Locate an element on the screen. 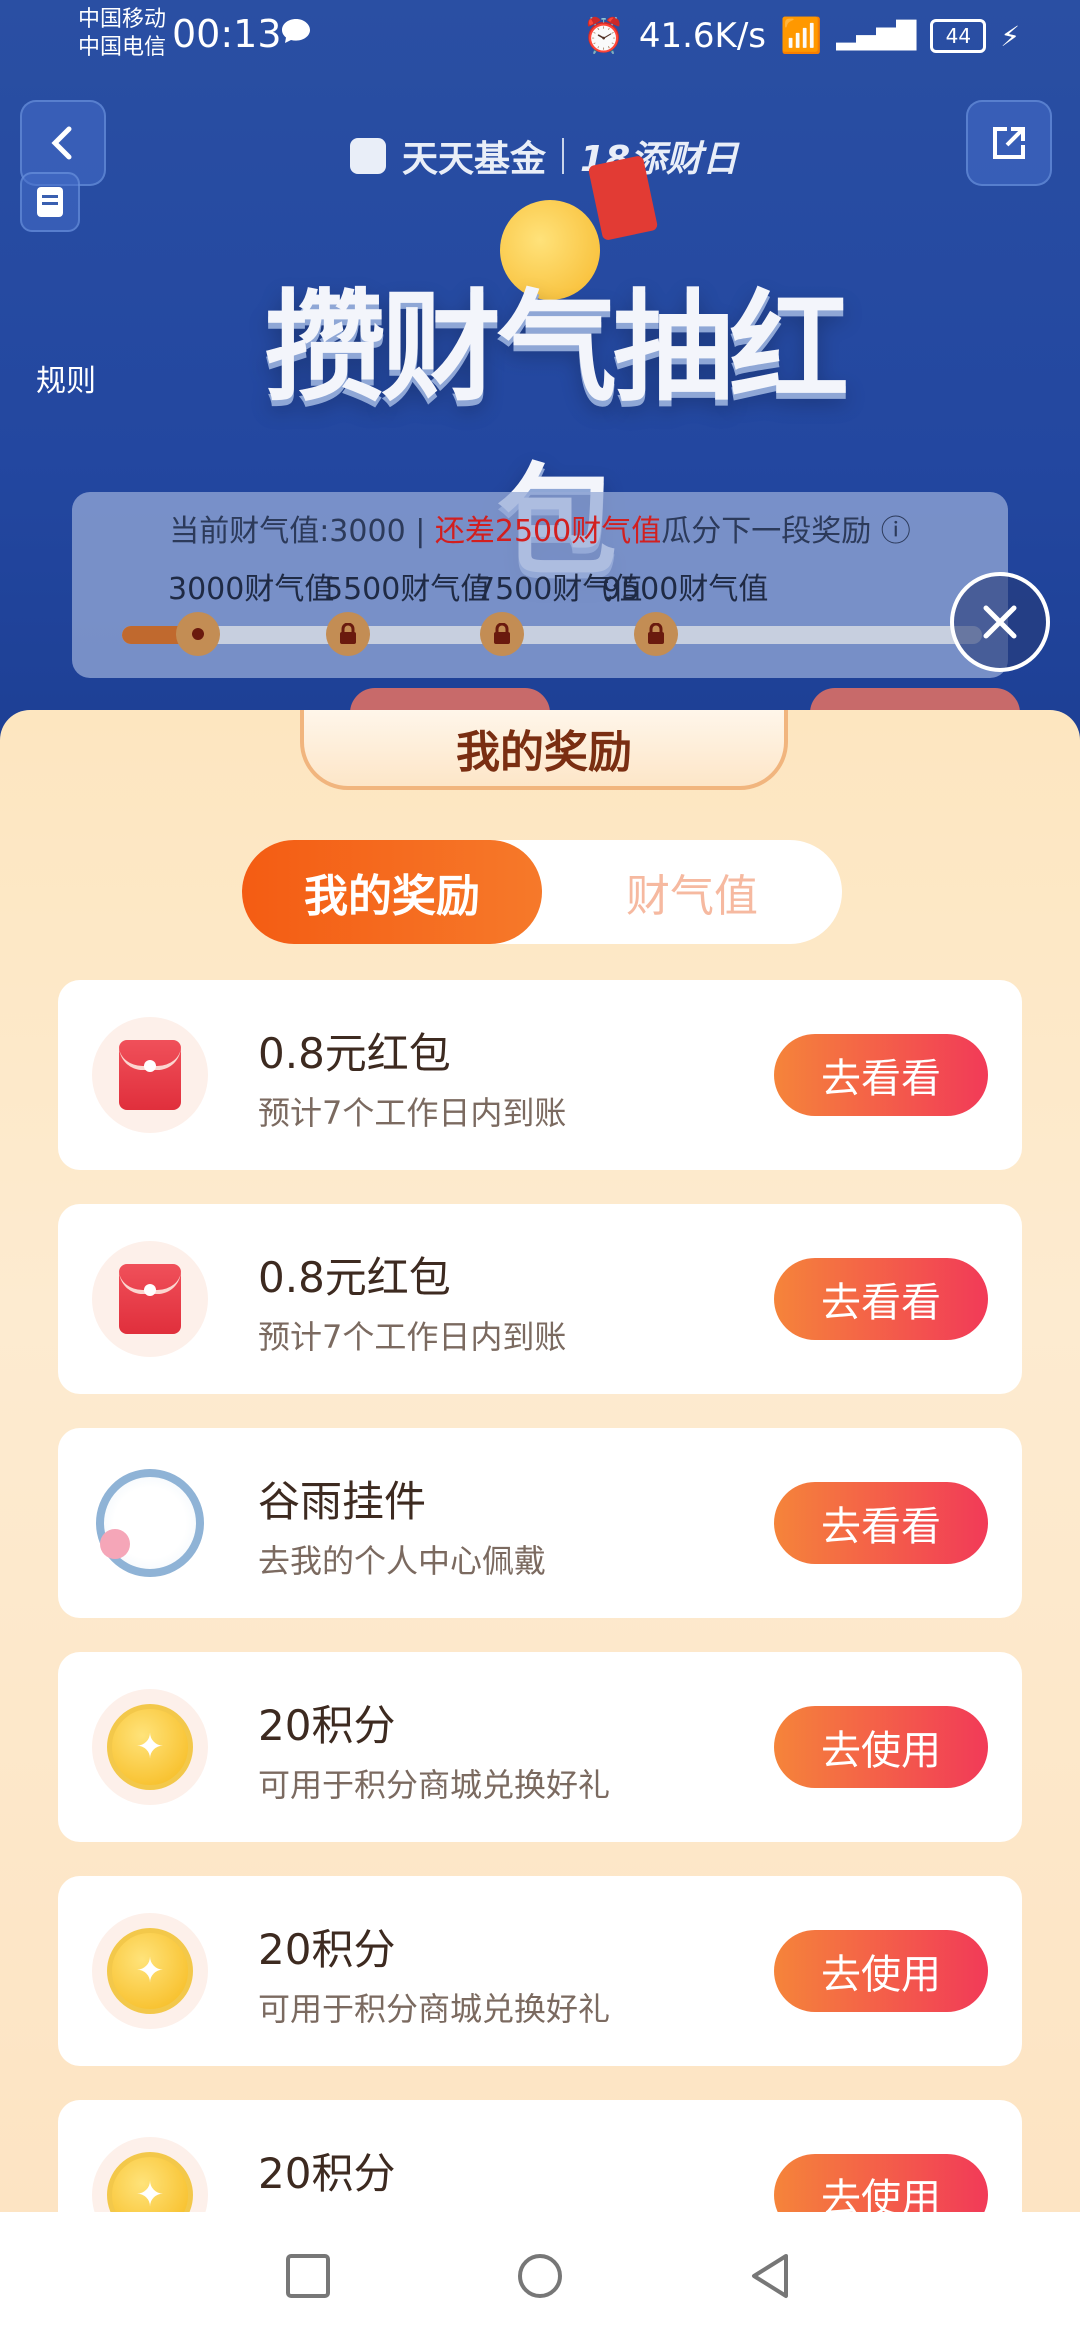  brand-divider is located at coordinates (563, 156).